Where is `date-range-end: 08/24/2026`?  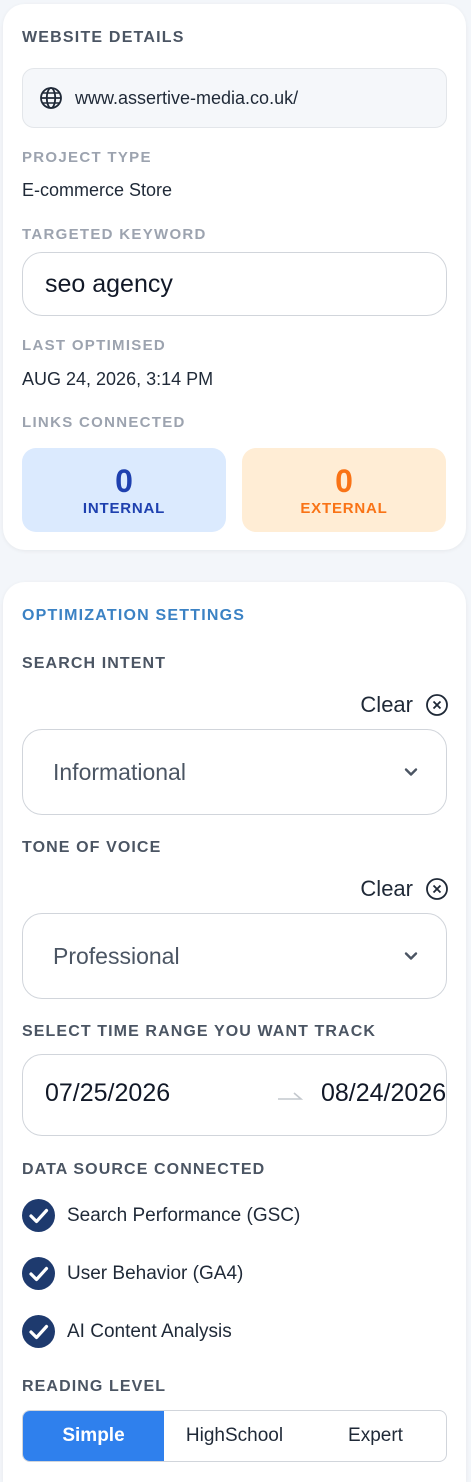 date-range-end: 08/24/2026 is located at coordinates (383, 1093).